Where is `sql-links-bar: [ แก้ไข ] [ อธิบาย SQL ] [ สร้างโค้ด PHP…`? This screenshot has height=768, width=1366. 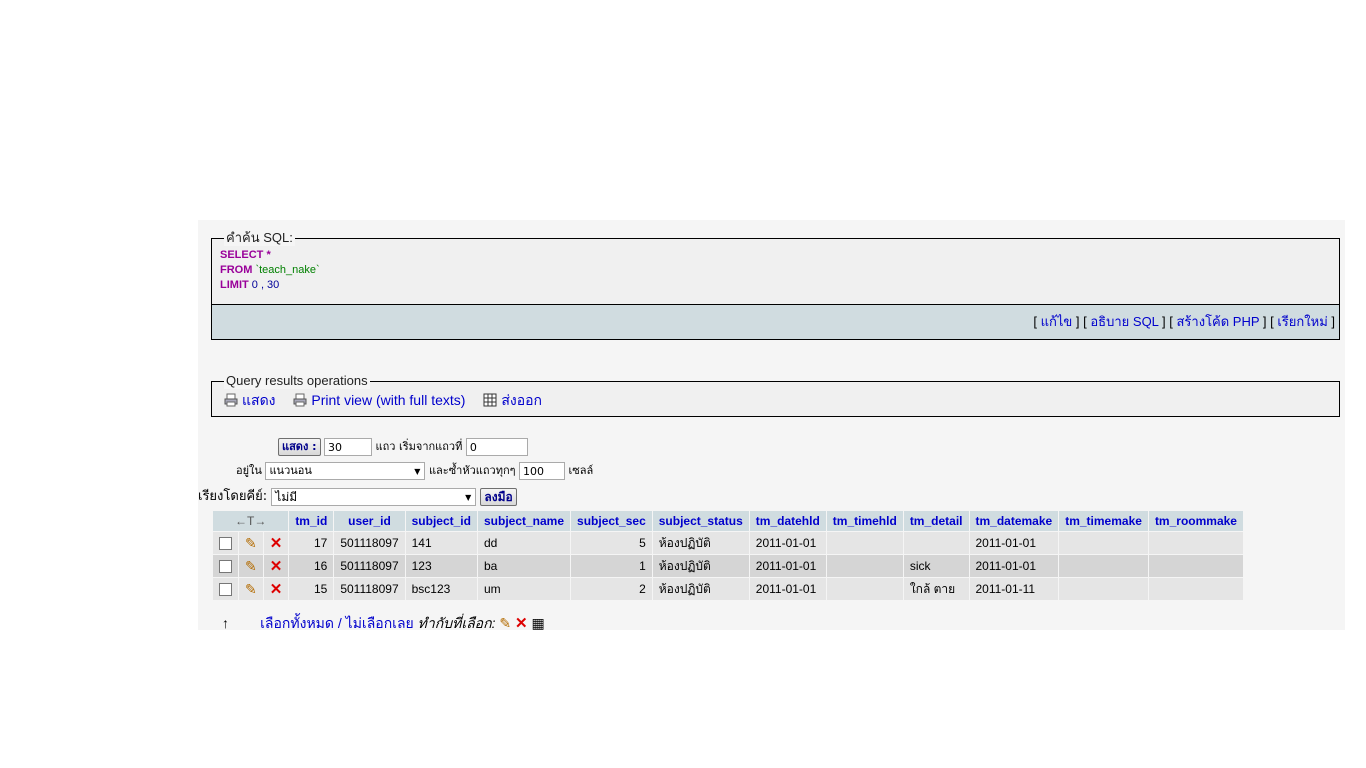 sql-links-bar: [ แก้ไข ] [ อธิบาย SQL ] [ สร้างโค้ด PHP… is located at coordinates (775, 322).